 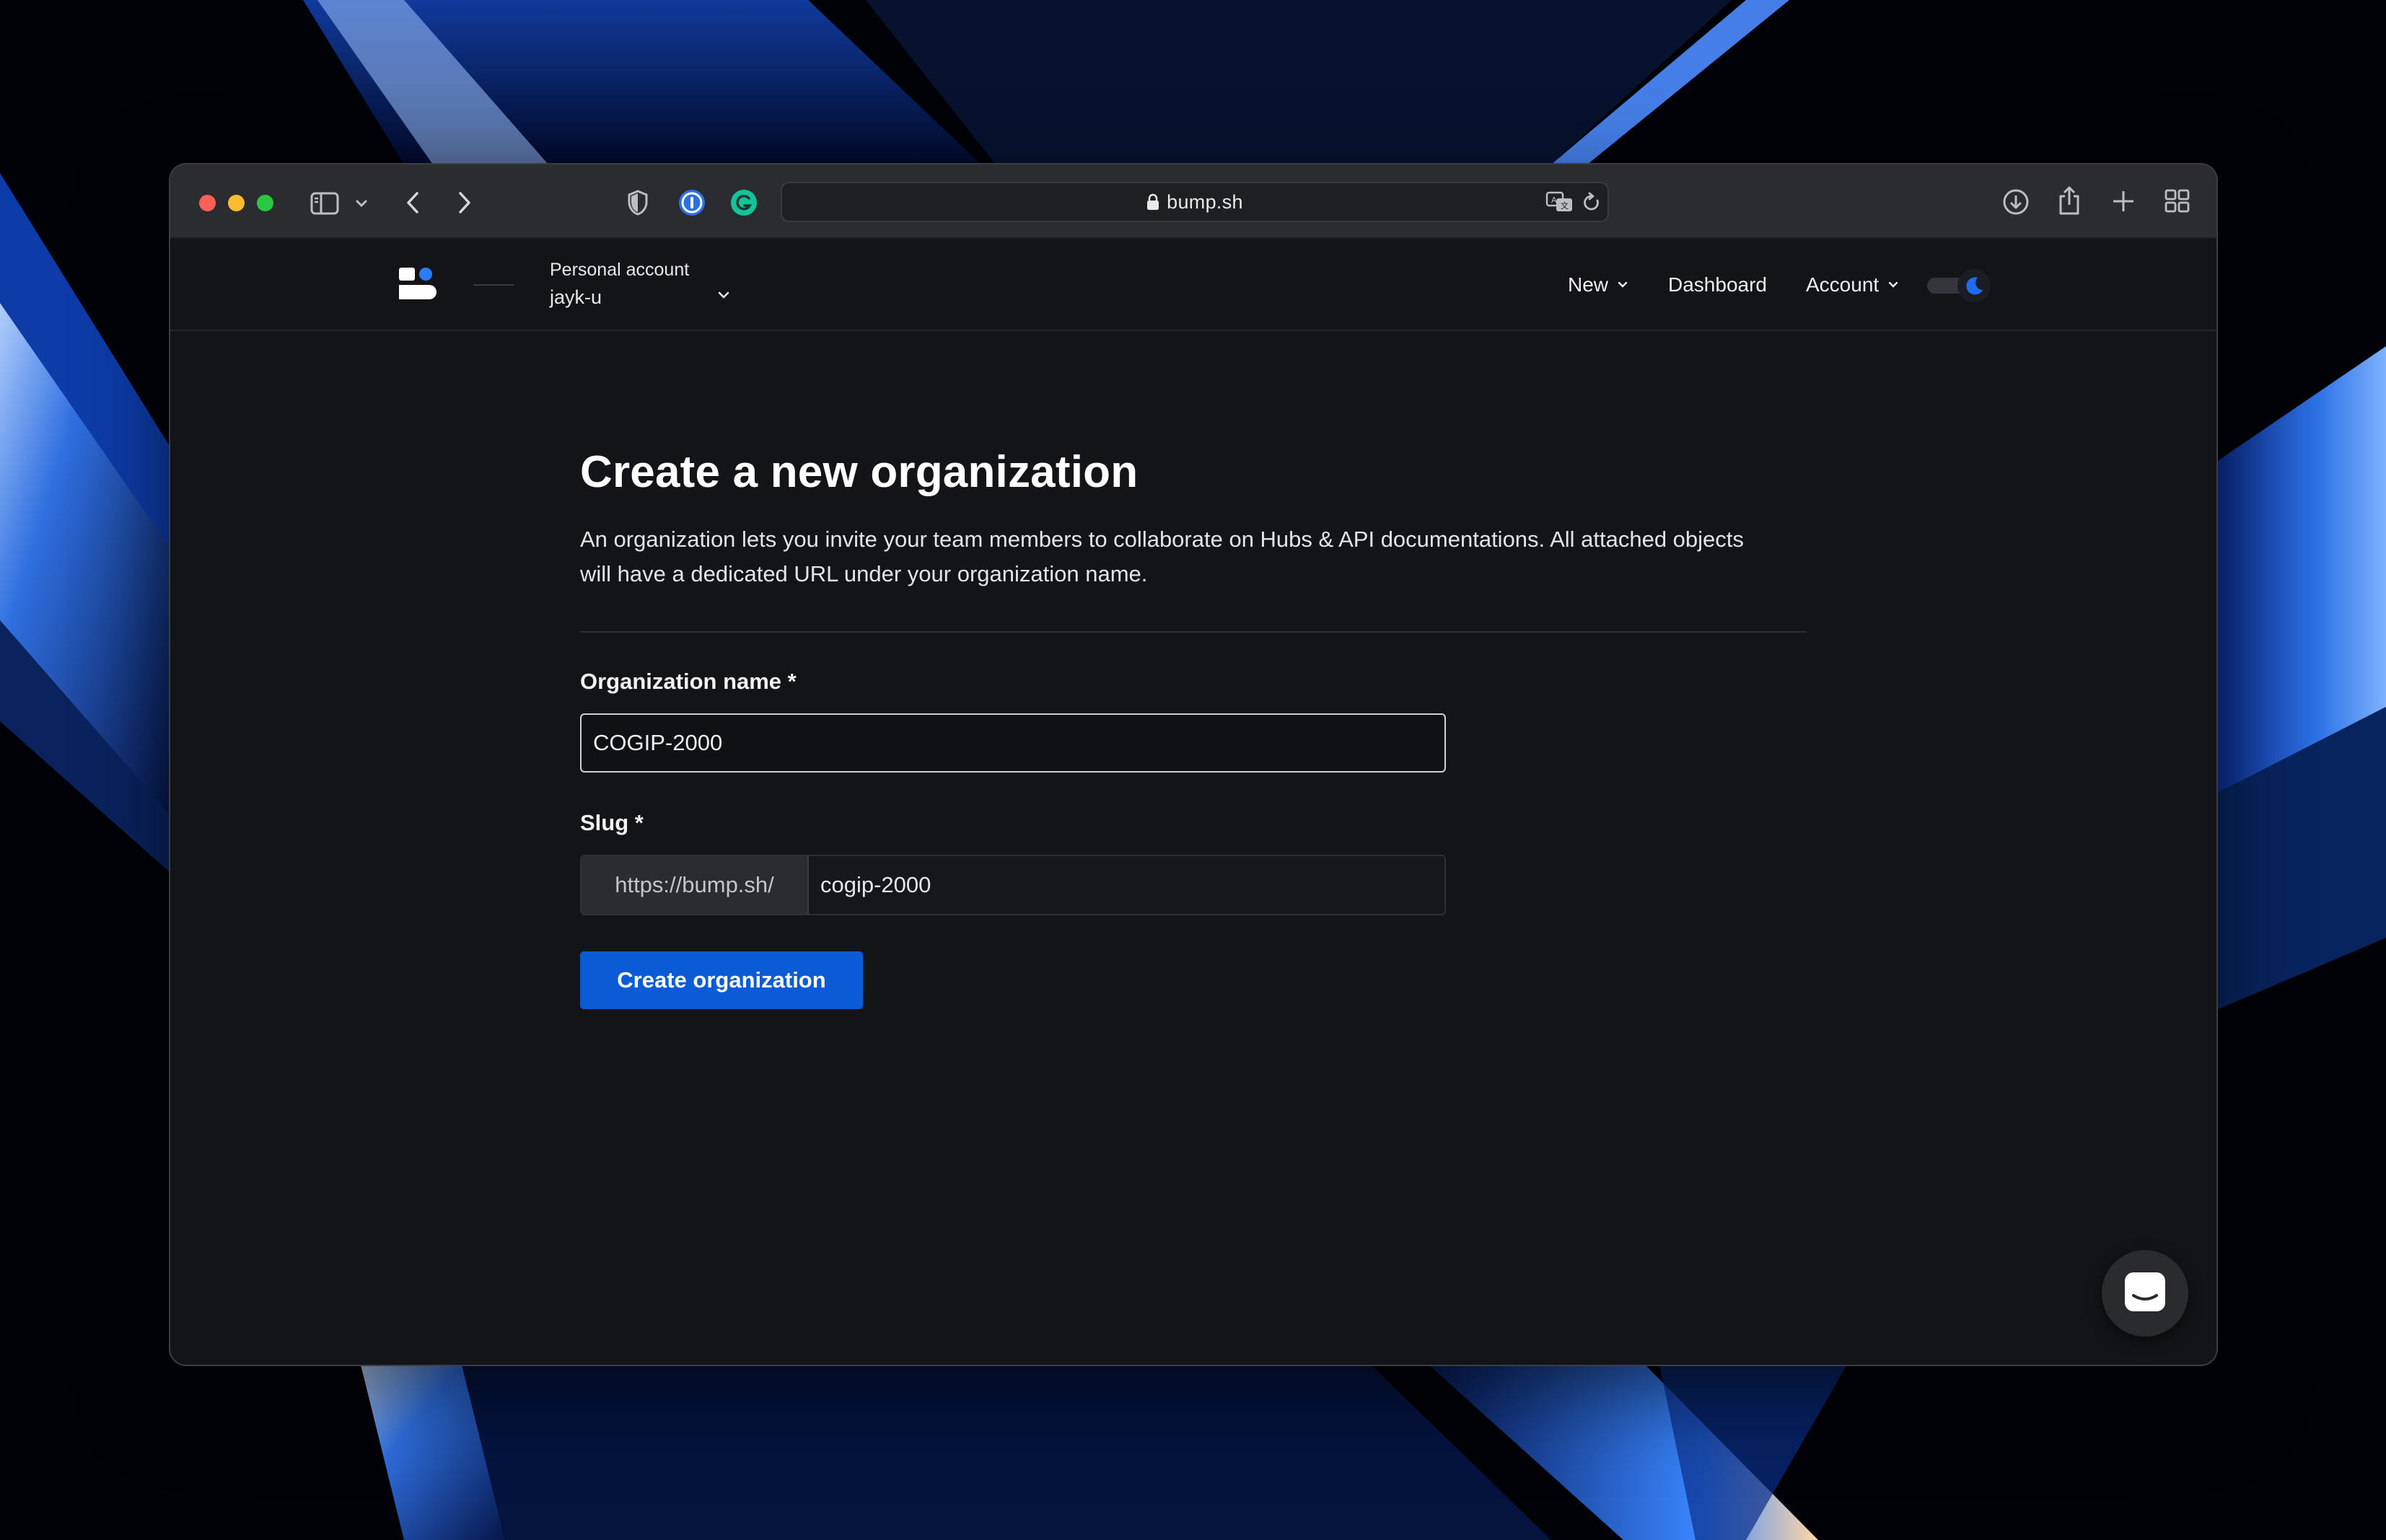 What do you see at coordinates (637, 202) in the screenshot?
I see `shield-icon` at bounding box center [637, 202].